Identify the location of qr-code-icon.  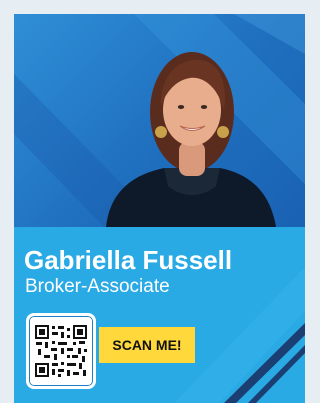
(61, 351).